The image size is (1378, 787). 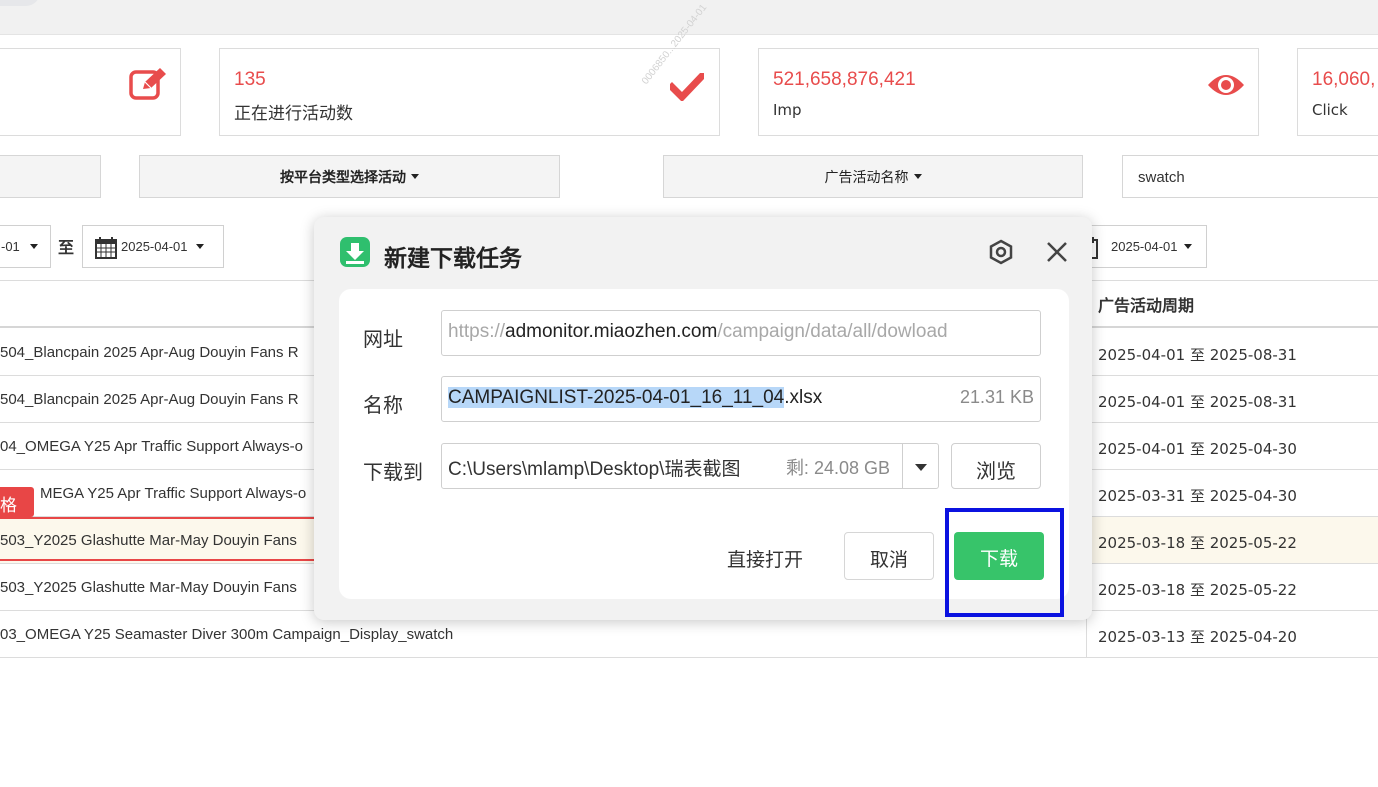 I want to click on url-prefix: https://, so click(x=477, y=331).